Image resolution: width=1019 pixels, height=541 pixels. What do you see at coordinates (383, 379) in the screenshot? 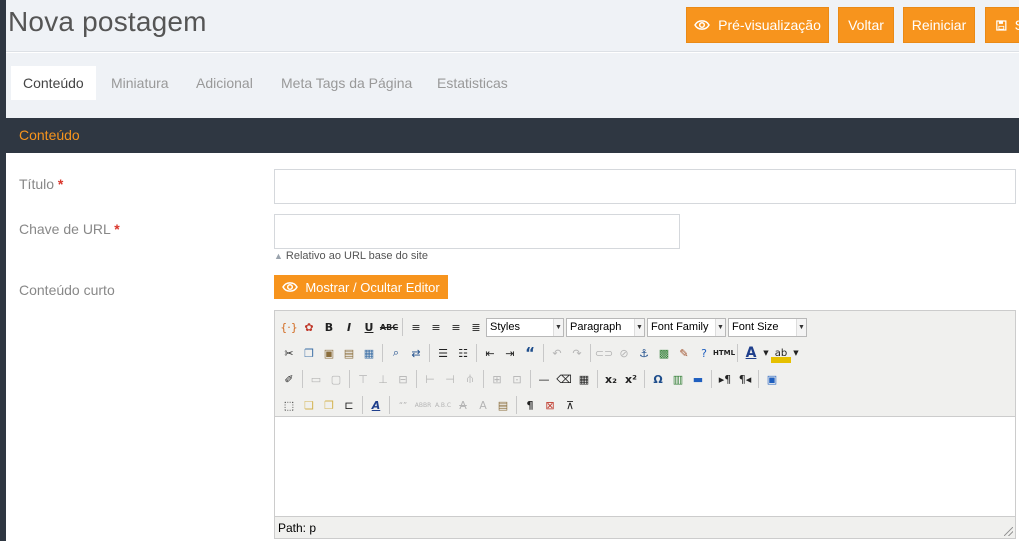
I see `insert-row-after-icon: ⊥` at bounding box center [383, 379].